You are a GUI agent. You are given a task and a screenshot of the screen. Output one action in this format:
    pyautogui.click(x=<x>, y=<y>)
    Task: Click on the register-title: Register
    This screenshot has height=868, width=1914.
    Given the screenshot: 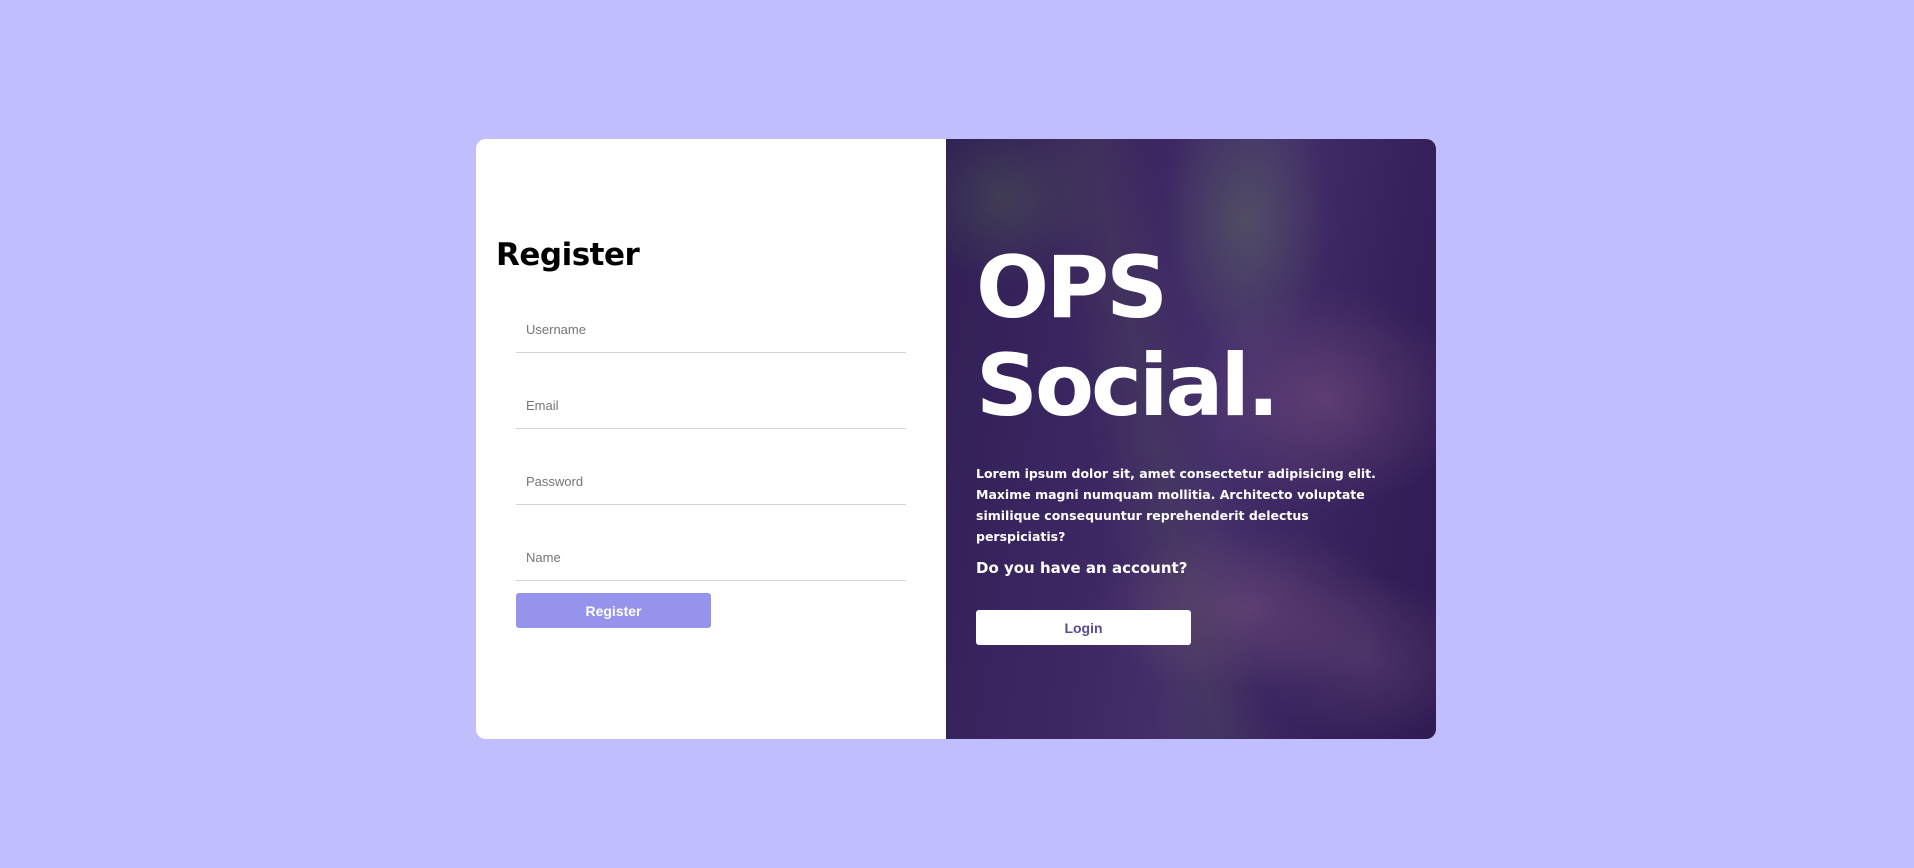 What is the action you would take?
    pyautogui.click(x=568, y=255)
    